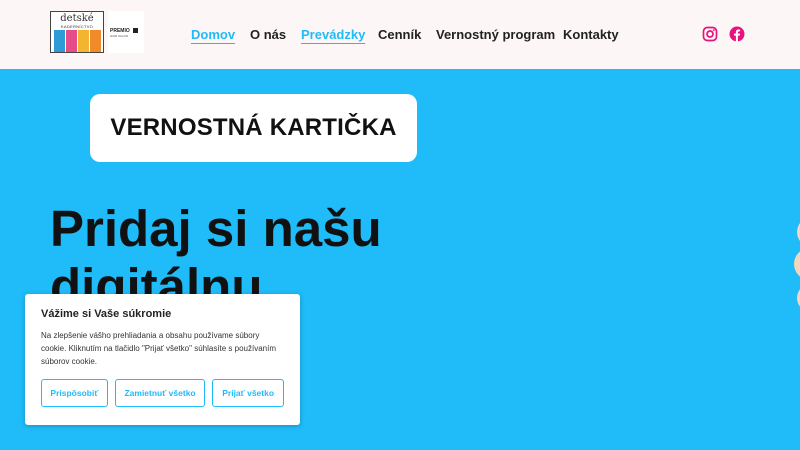 Image resolution: width=800 pixels, height=450 pixels. Describe the element at coordinates (77, 26) in the screenshot. I see `logo-subtext: KADERNÍCTVO` at that location.